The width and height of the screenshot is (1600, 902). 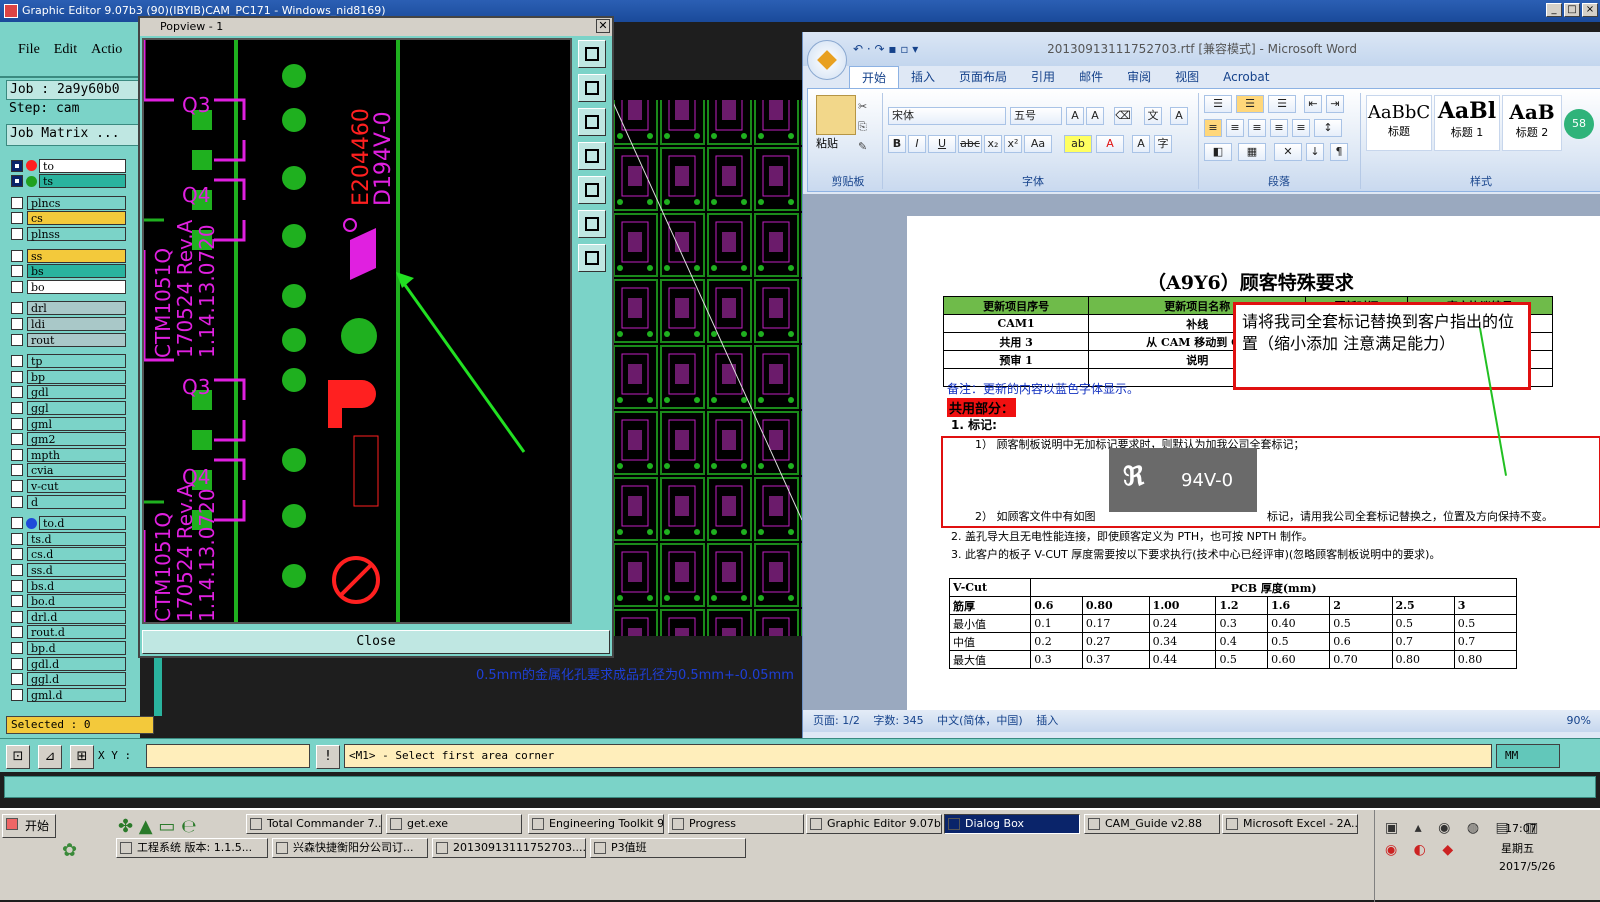 What do you see at coordinates (29, 826) in the screenshot?
I see `start-button: 开始` at bounding box center [29, 826].